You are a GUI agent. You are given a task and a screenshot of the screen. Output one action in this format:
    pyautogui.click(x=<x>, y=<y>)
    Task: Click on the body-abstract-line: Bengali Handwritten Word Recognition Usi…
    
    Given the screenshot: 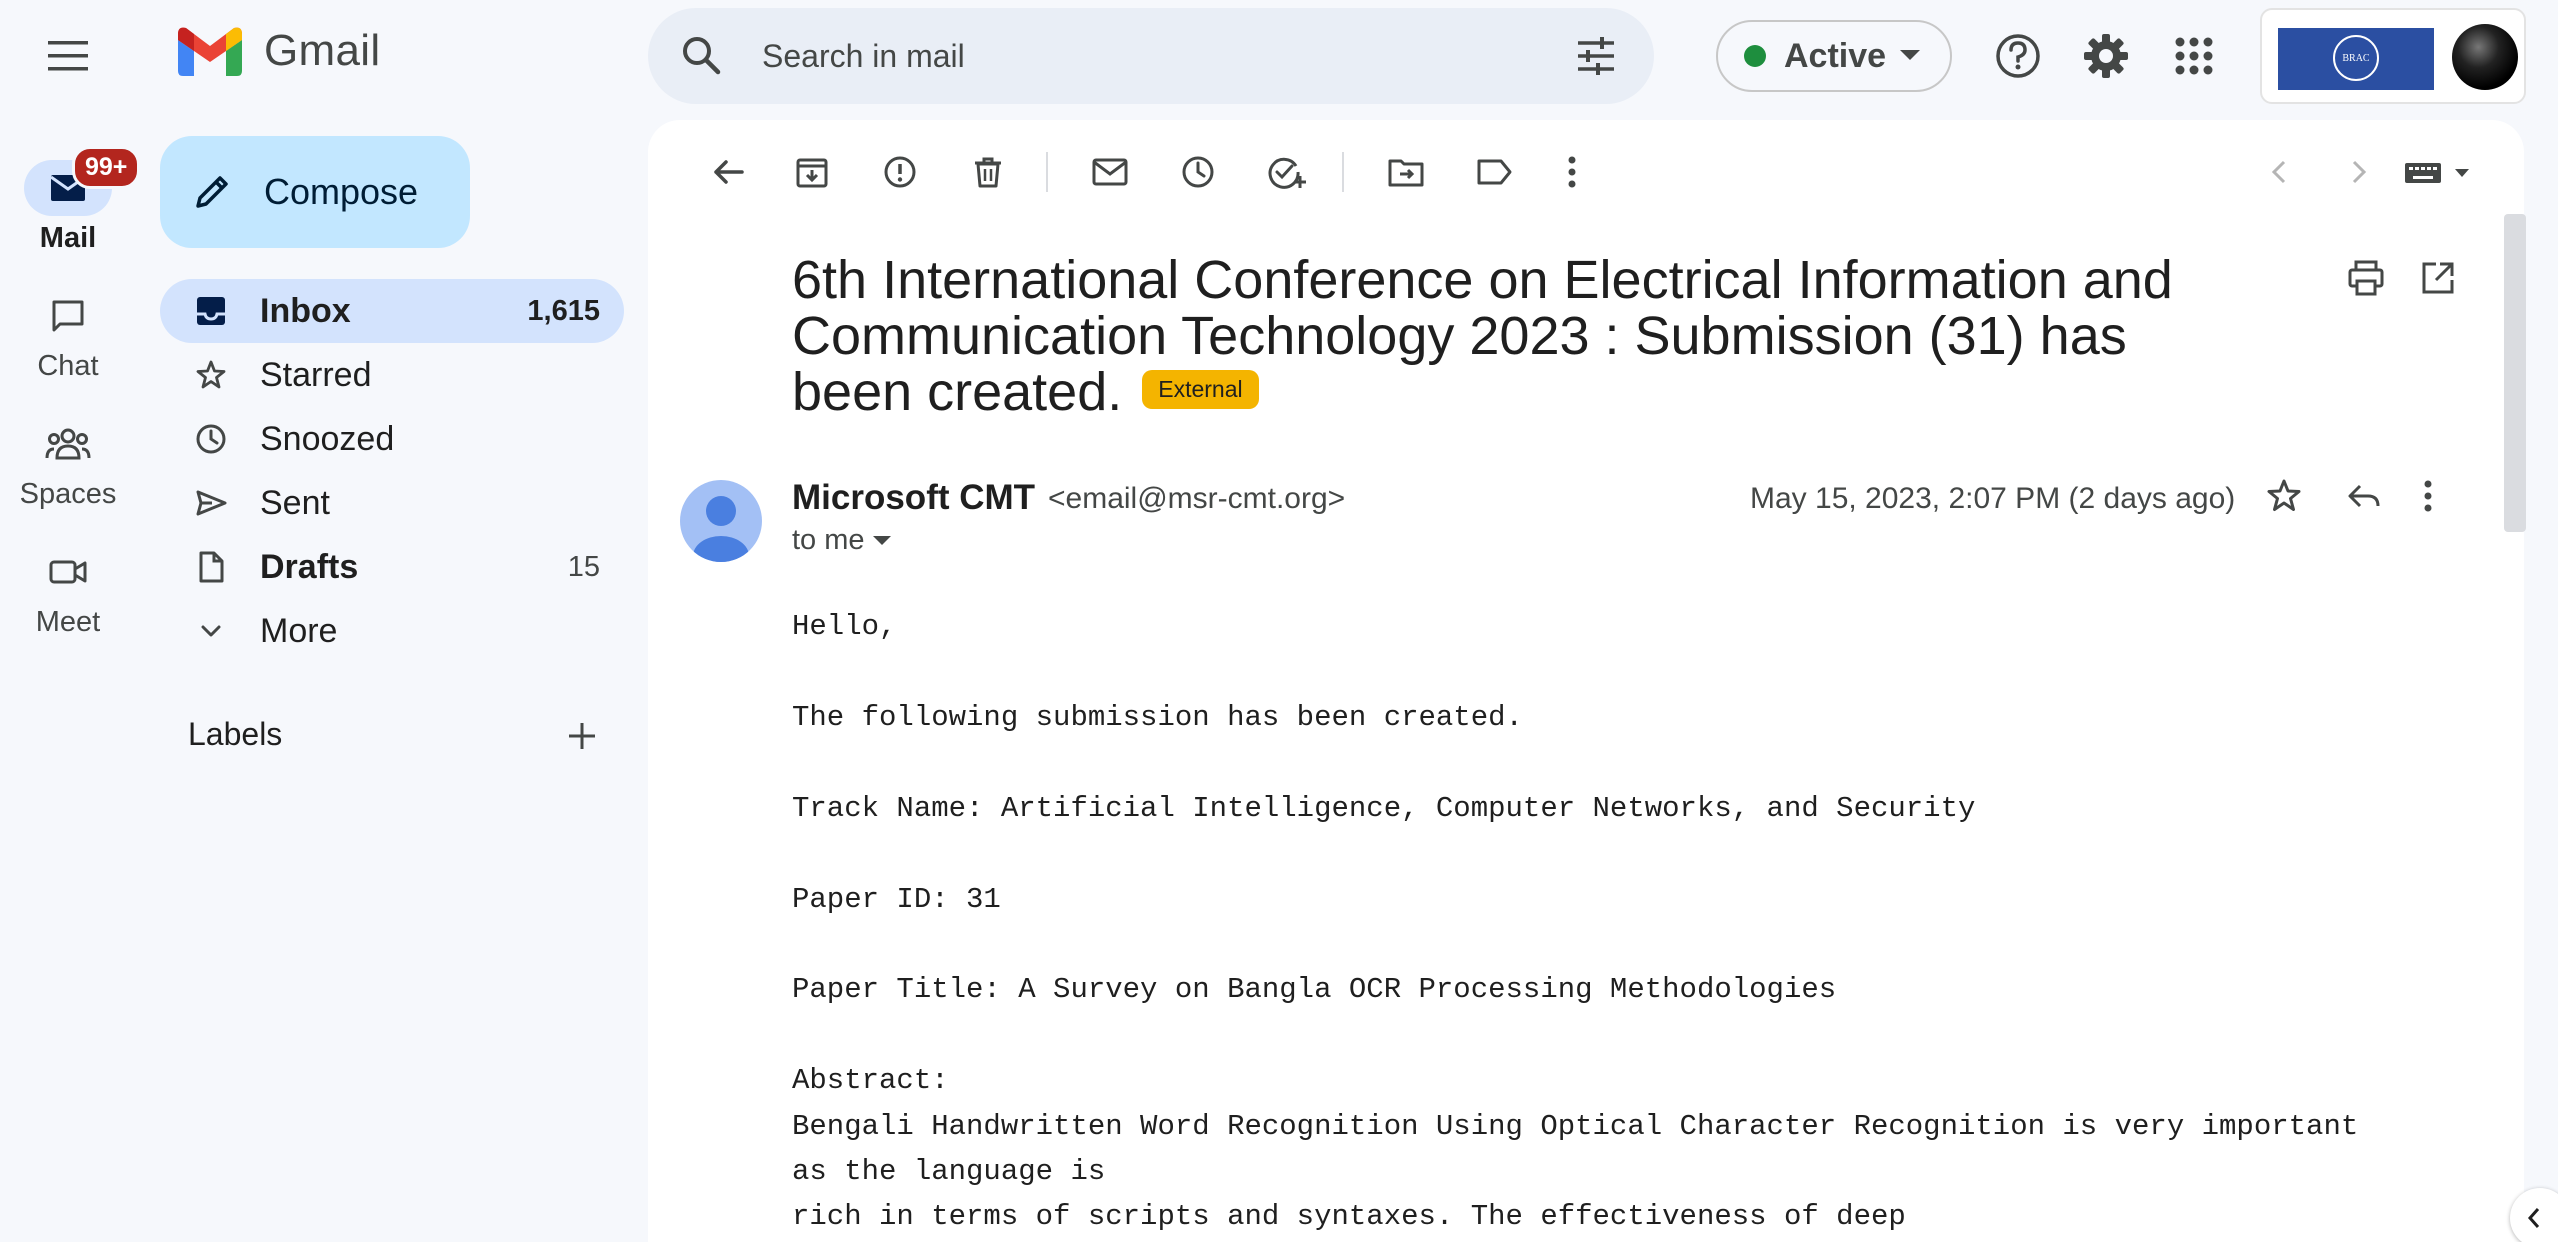 What is the action you would take?
    pyautogui.click(x=1575, y=1126)
    